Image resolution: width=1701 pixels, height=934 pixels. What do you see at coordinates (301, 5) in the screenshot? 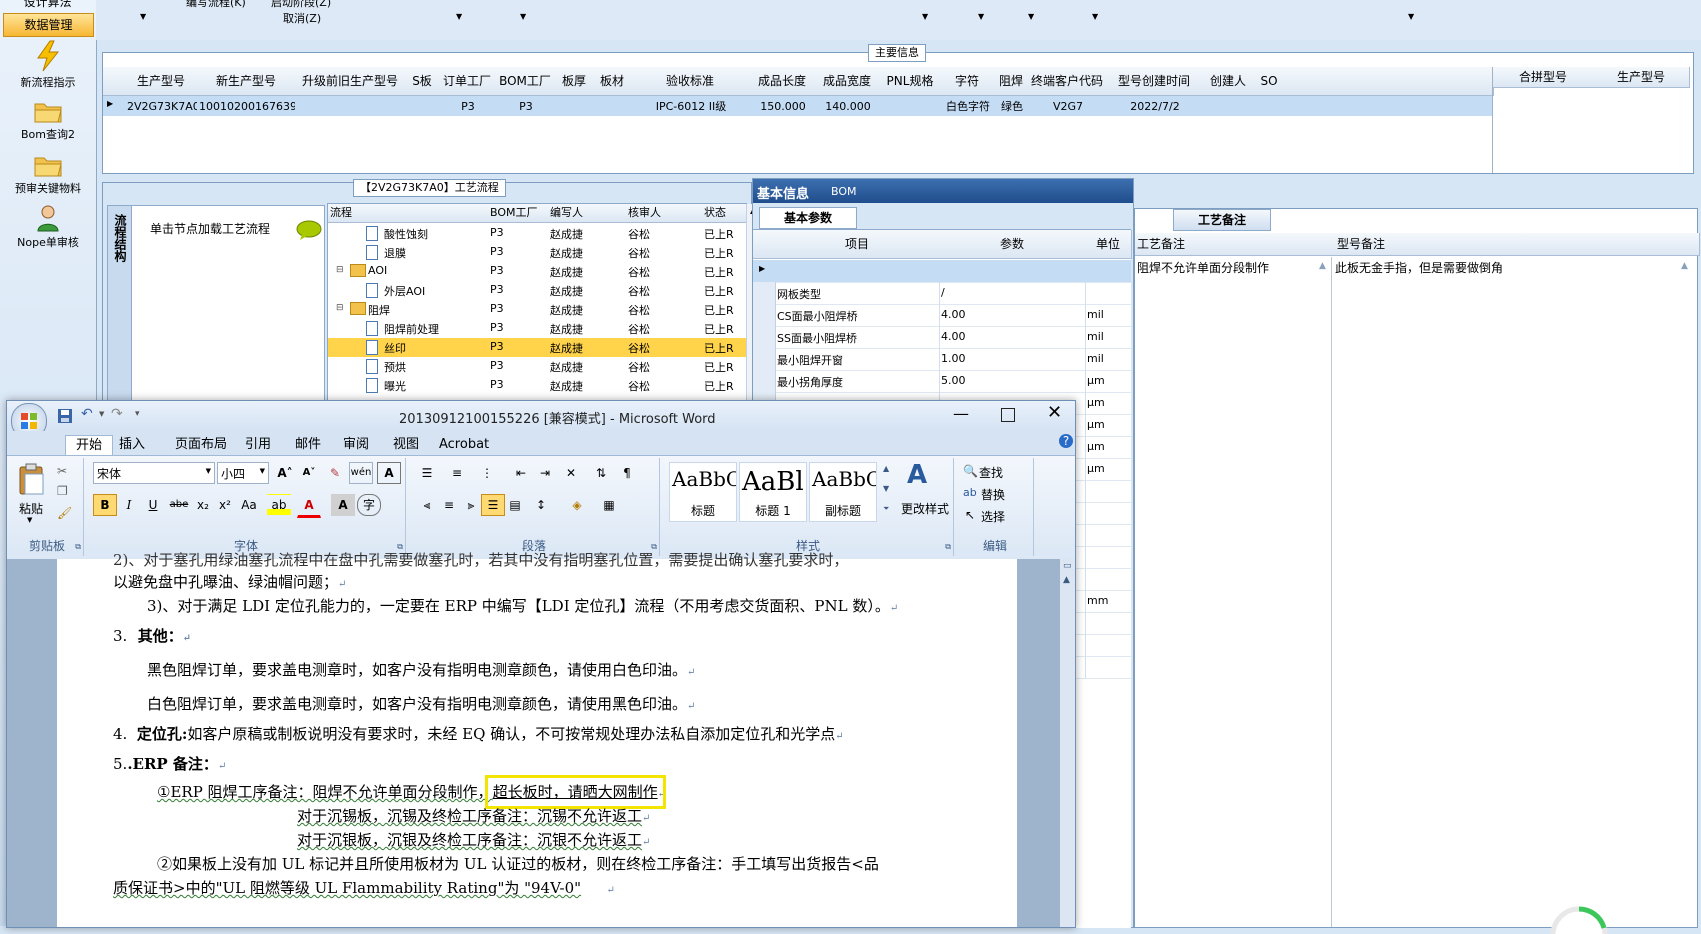
I see `toolbar-label: 启动阶段(Z)` at bounding box center [301, 5].